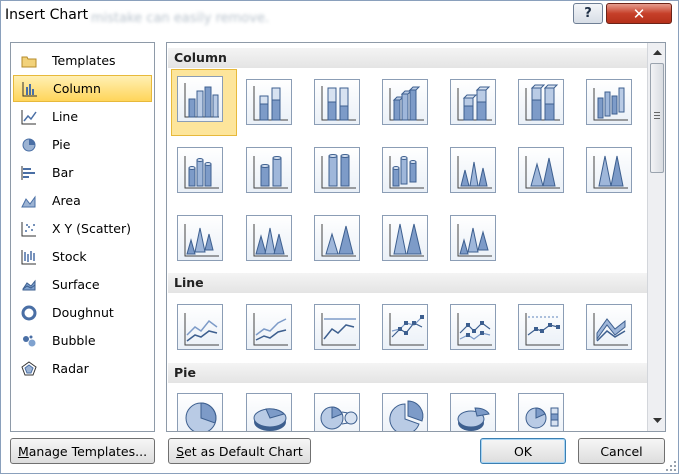 Image resolution: width=679 pixels, height=474 pixels. I want to click on subtype-stacked-line, so click(269, 327).